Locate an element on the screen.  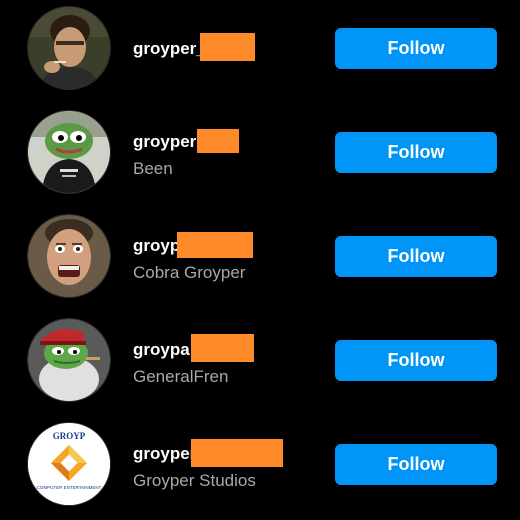
full-name: GeneralFren is located at coordinates (181, 376).